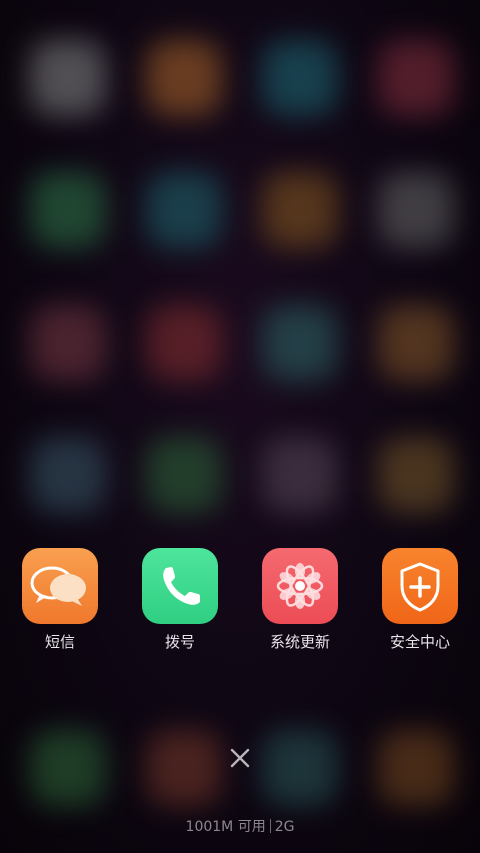  I want to click on recent-app-dialer: 拨号, so click(180, 599).